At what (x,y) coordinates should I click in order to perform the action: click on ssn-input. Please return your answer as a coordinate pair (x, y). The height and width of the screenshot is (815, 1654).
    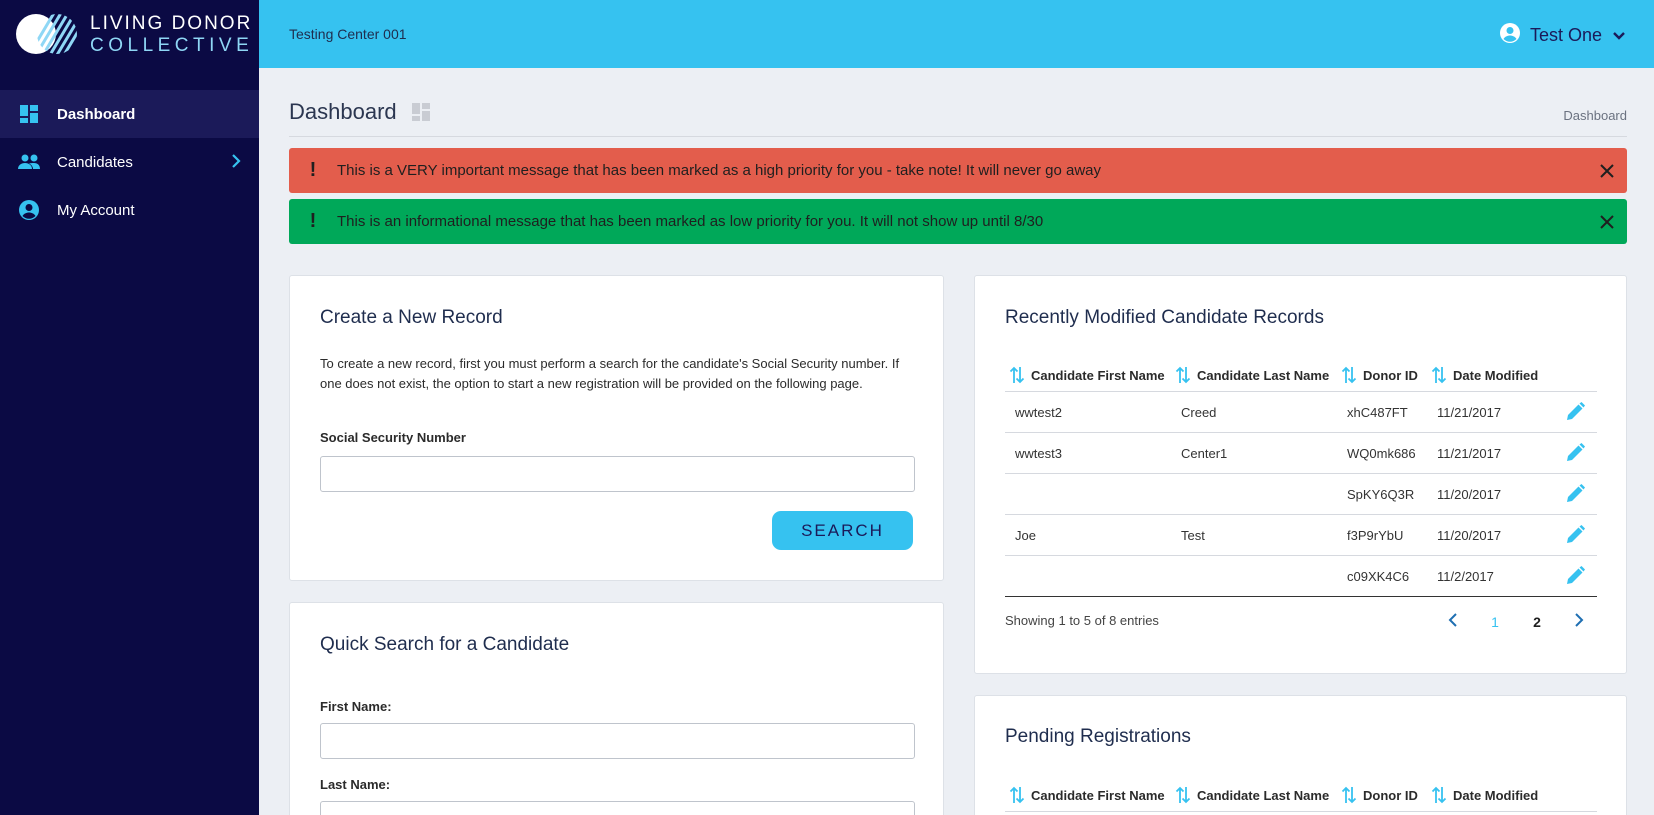
    Looking at the image, I should click on (617, 474).